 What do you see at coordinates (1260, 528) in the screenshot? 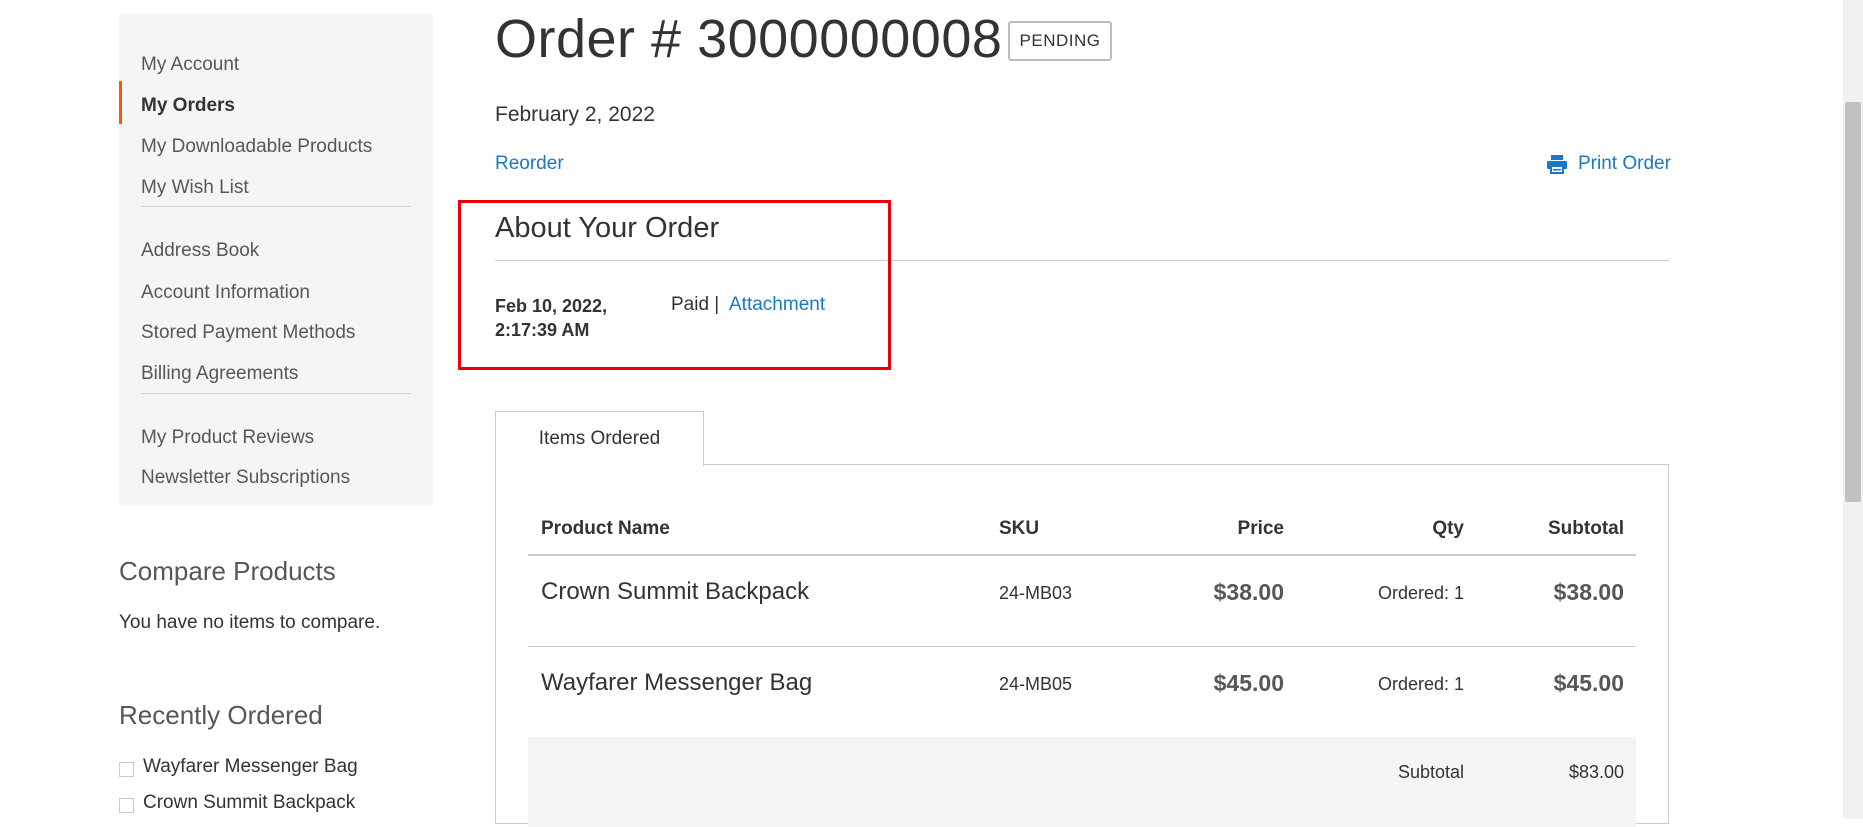
I see `column-header-price: Price` at bounding box center [1260, 528].